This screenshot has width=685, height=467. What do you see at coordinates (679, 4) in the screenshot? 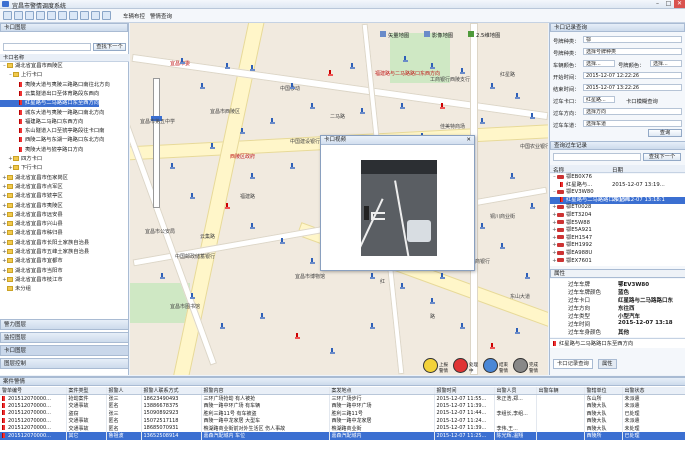
I see `close-button: ✕` at bounding box center [679, 4].